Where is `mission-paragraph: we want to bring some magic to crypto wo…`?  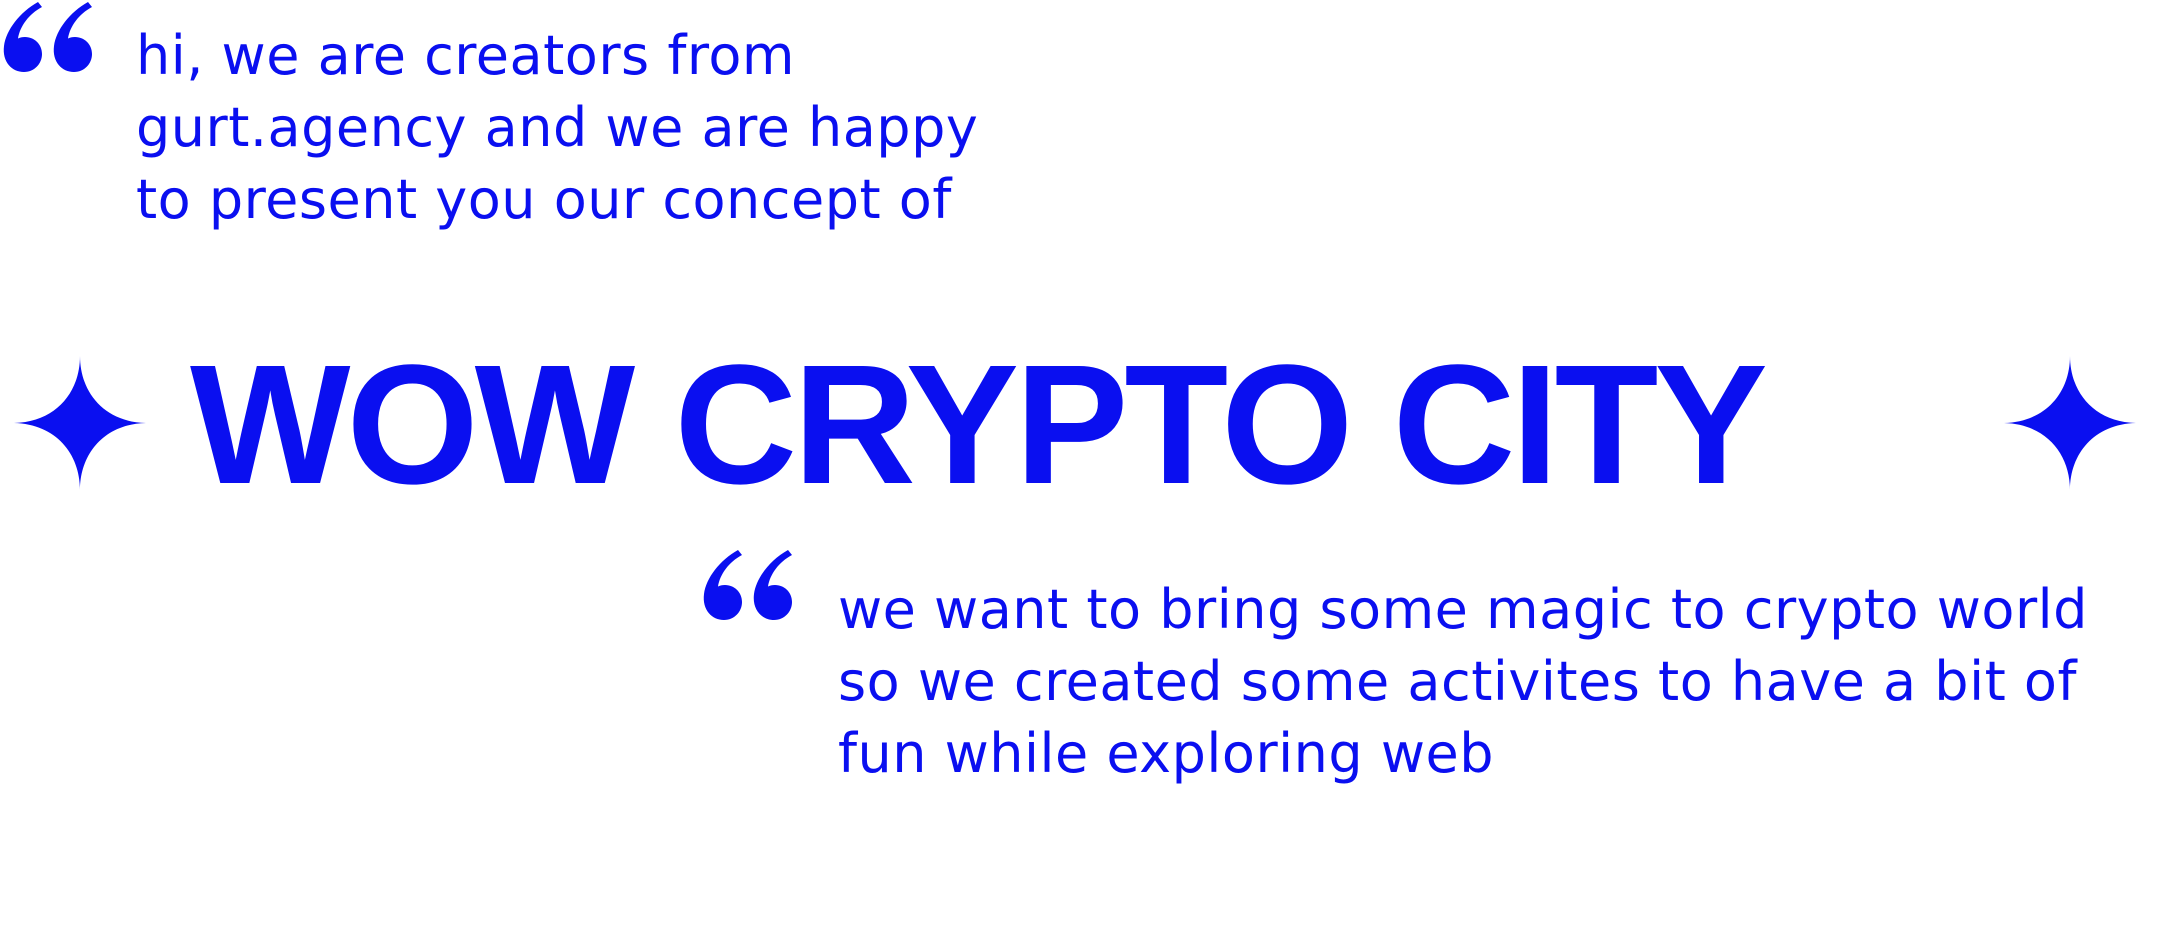
mission-paragraph: we want to bring some magic to crypto wo… is located at coordinates (1463, 682).